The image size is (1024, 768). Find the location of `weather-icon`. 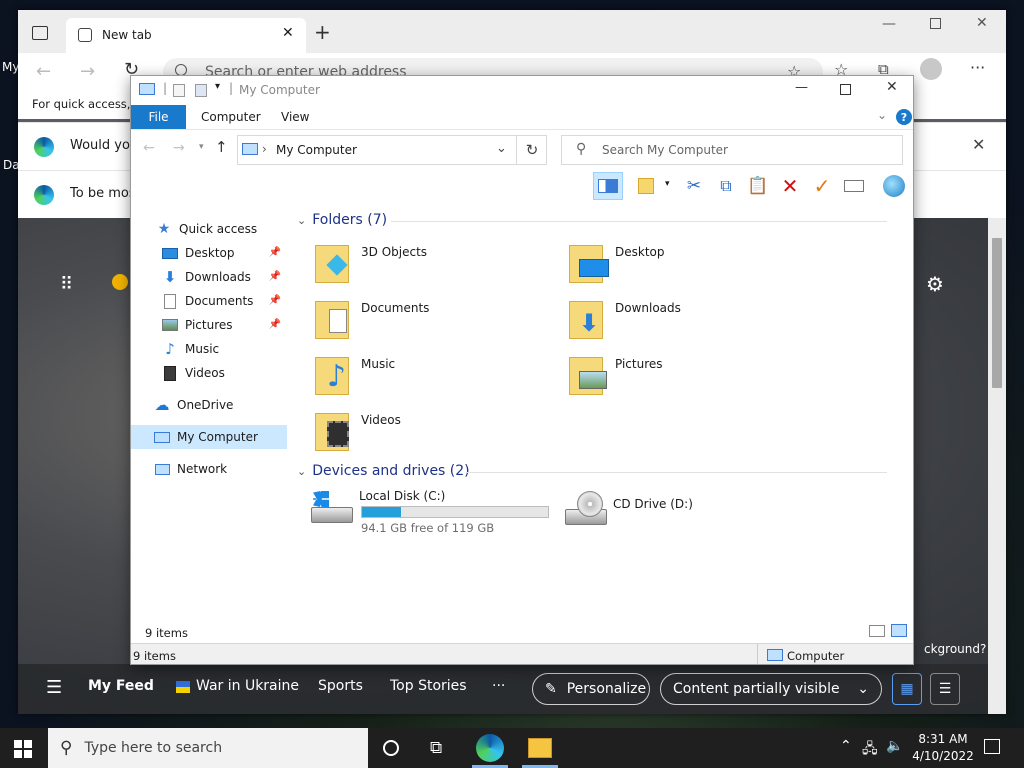

weather-icon is located at coordinates (120, 282).